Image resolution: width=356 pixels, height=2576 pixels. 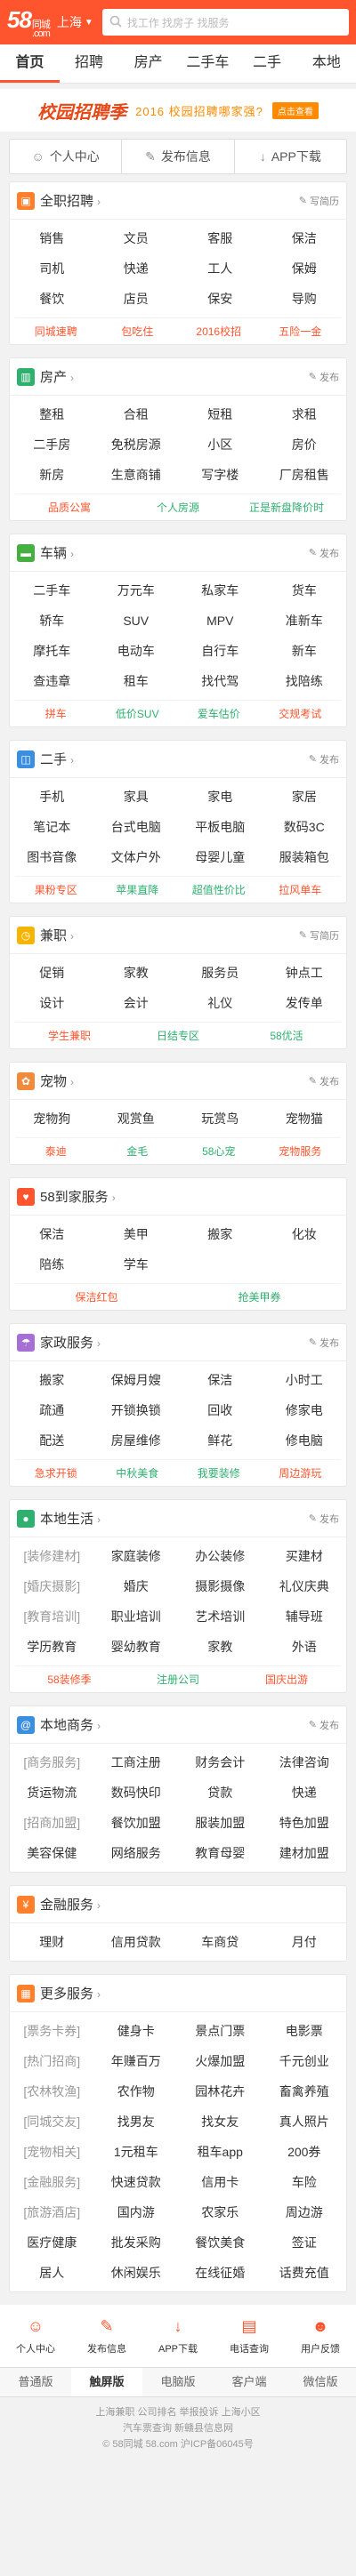 What do you see at coordinates (66, 156) in the screenshot?
I see `quick-link-1: ☺ 个人中心` at bounding box center [66, 156].